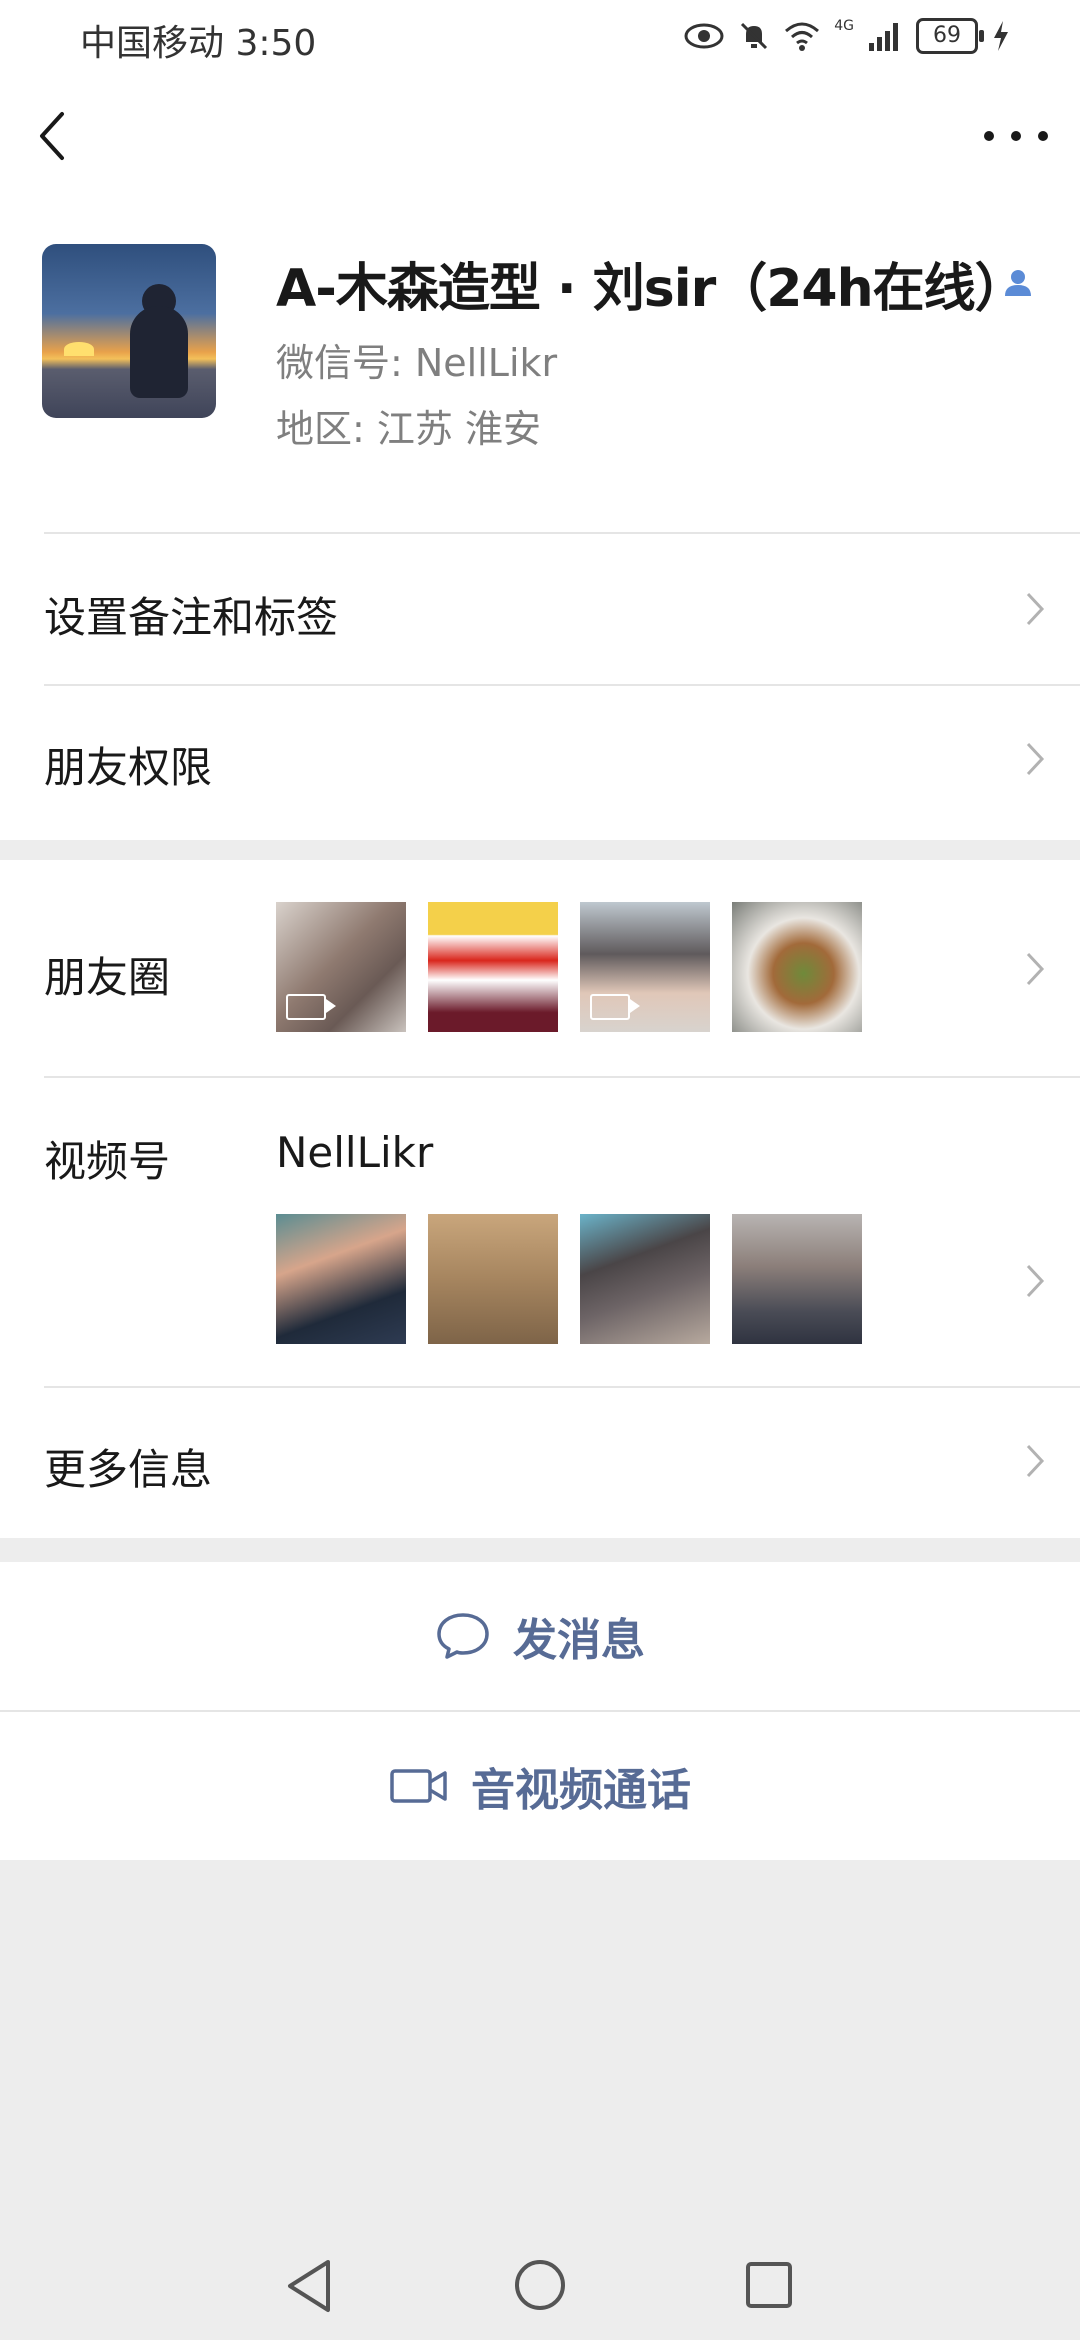 The image size is (1080, 2340). I want to click on contact-icon, so click(1018, 283).